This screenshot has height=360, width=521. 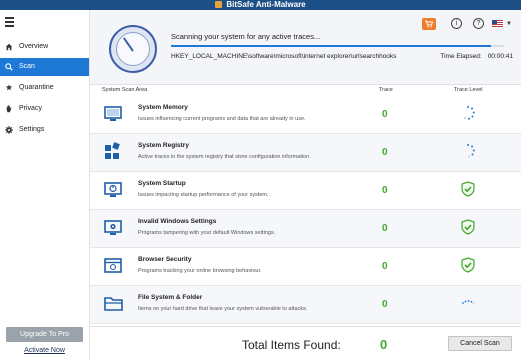 I want to click on time-elapsed: Time Elapsed: 00:00:41, so click(x=476, y=56).